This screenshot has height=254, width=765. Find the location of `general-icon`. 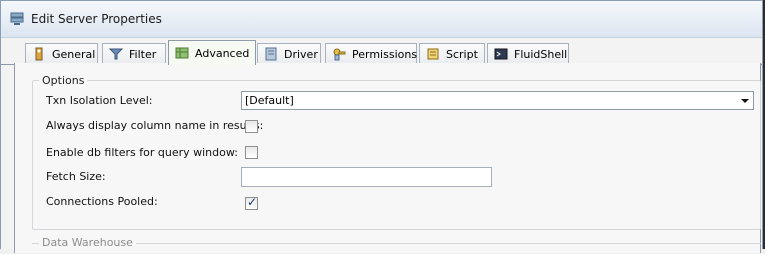

general-icon is located at coordinates (39, 54).